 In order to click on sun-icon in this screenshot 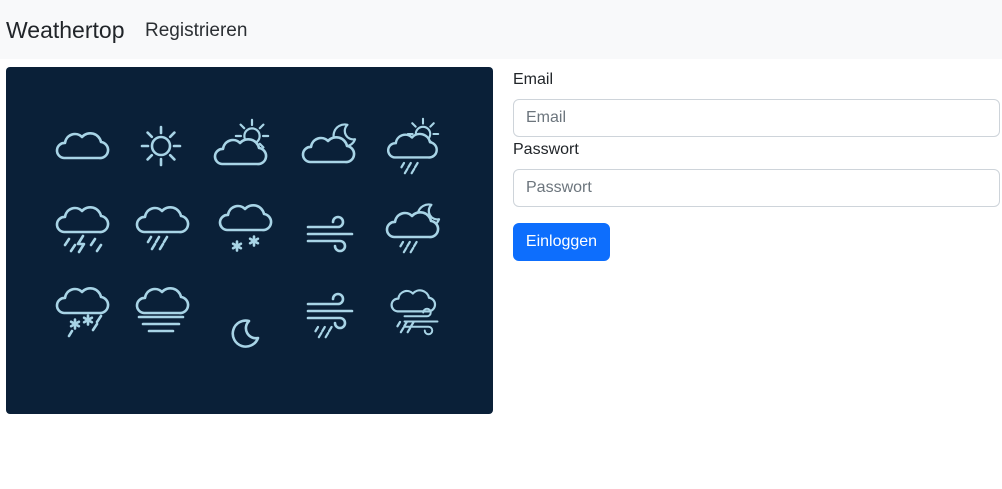, I will do `click(161, 146)`.